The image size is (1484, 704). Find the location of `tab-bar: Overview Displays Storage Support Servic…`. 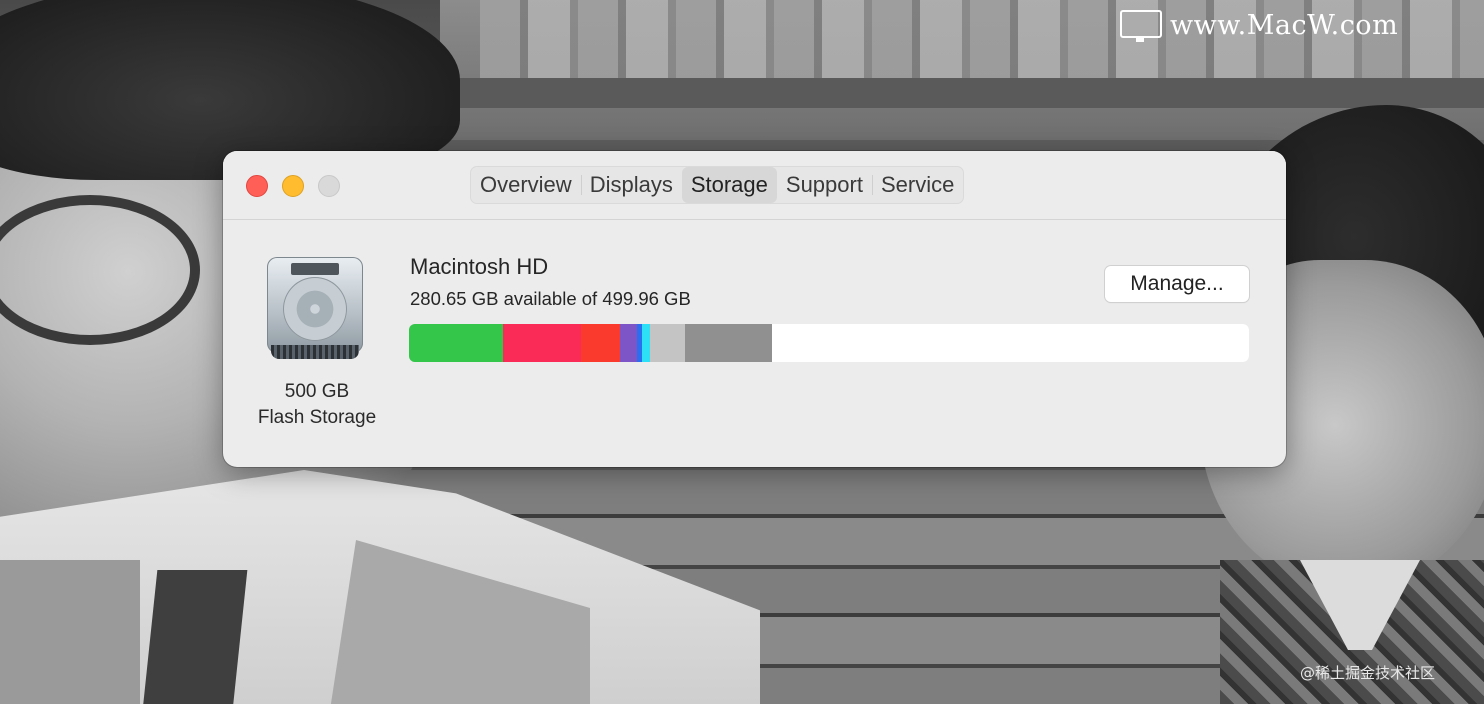

tab-bar: Overview Displays Storage Support Servic… is located at coordinates (717, 185).